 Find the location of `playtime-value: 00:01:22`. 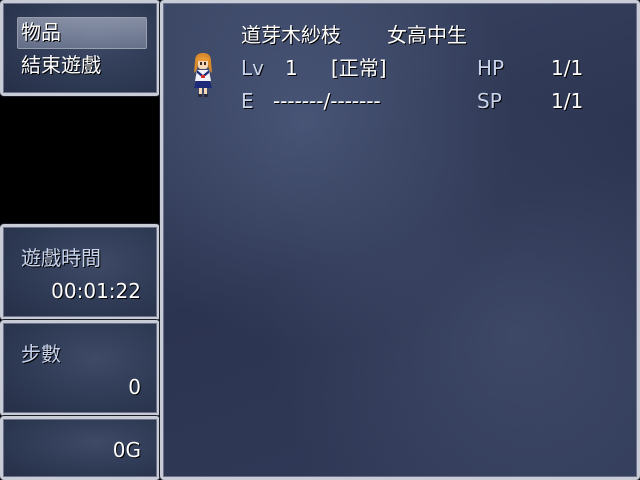

playtime-value: 00:01:22 is located at coordinates (96, 291).